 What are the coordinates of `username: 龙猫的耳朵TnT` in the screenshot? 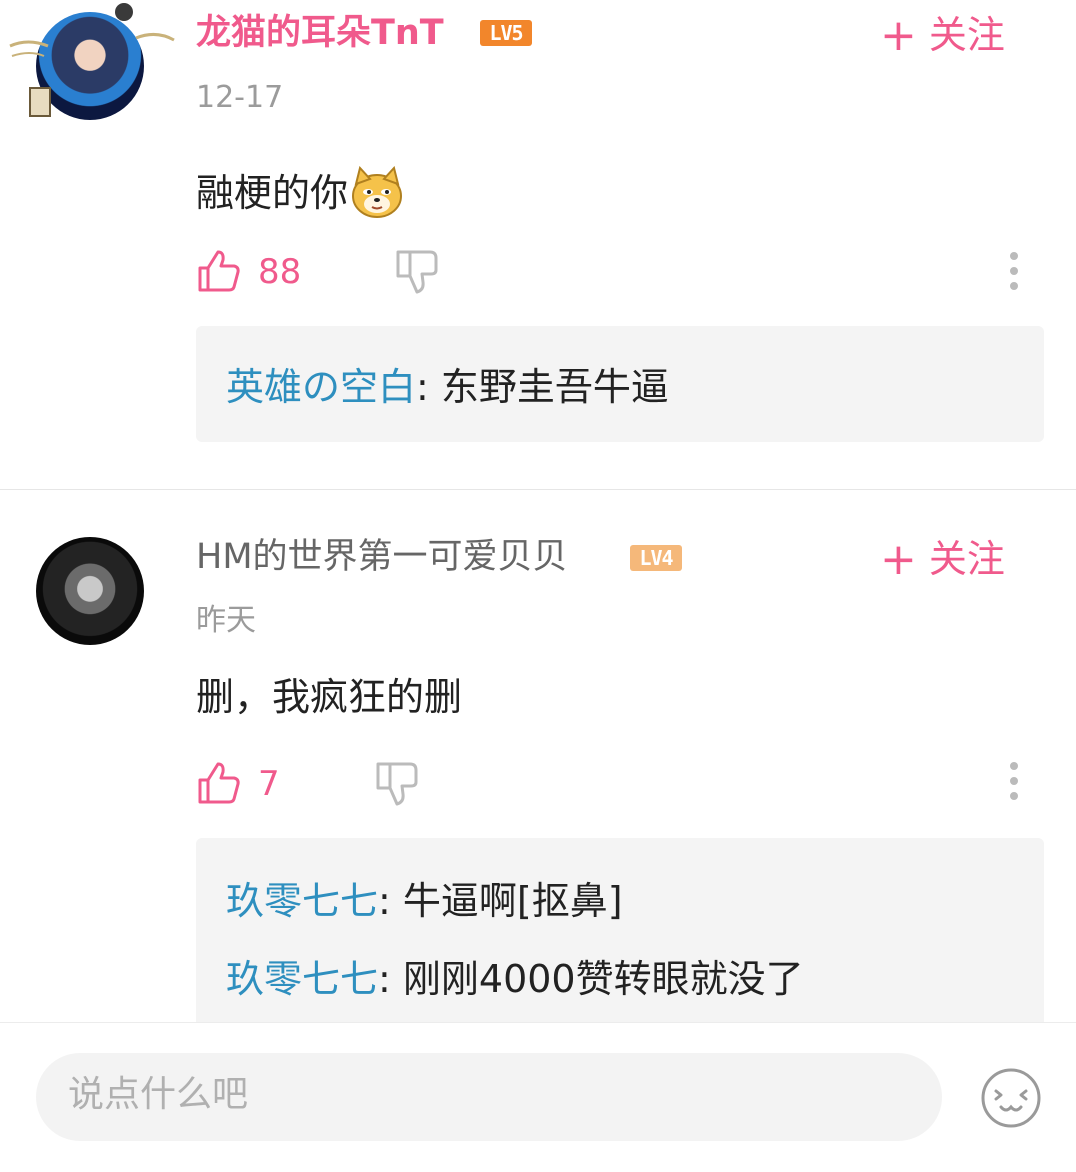 It's located at (320, 33).